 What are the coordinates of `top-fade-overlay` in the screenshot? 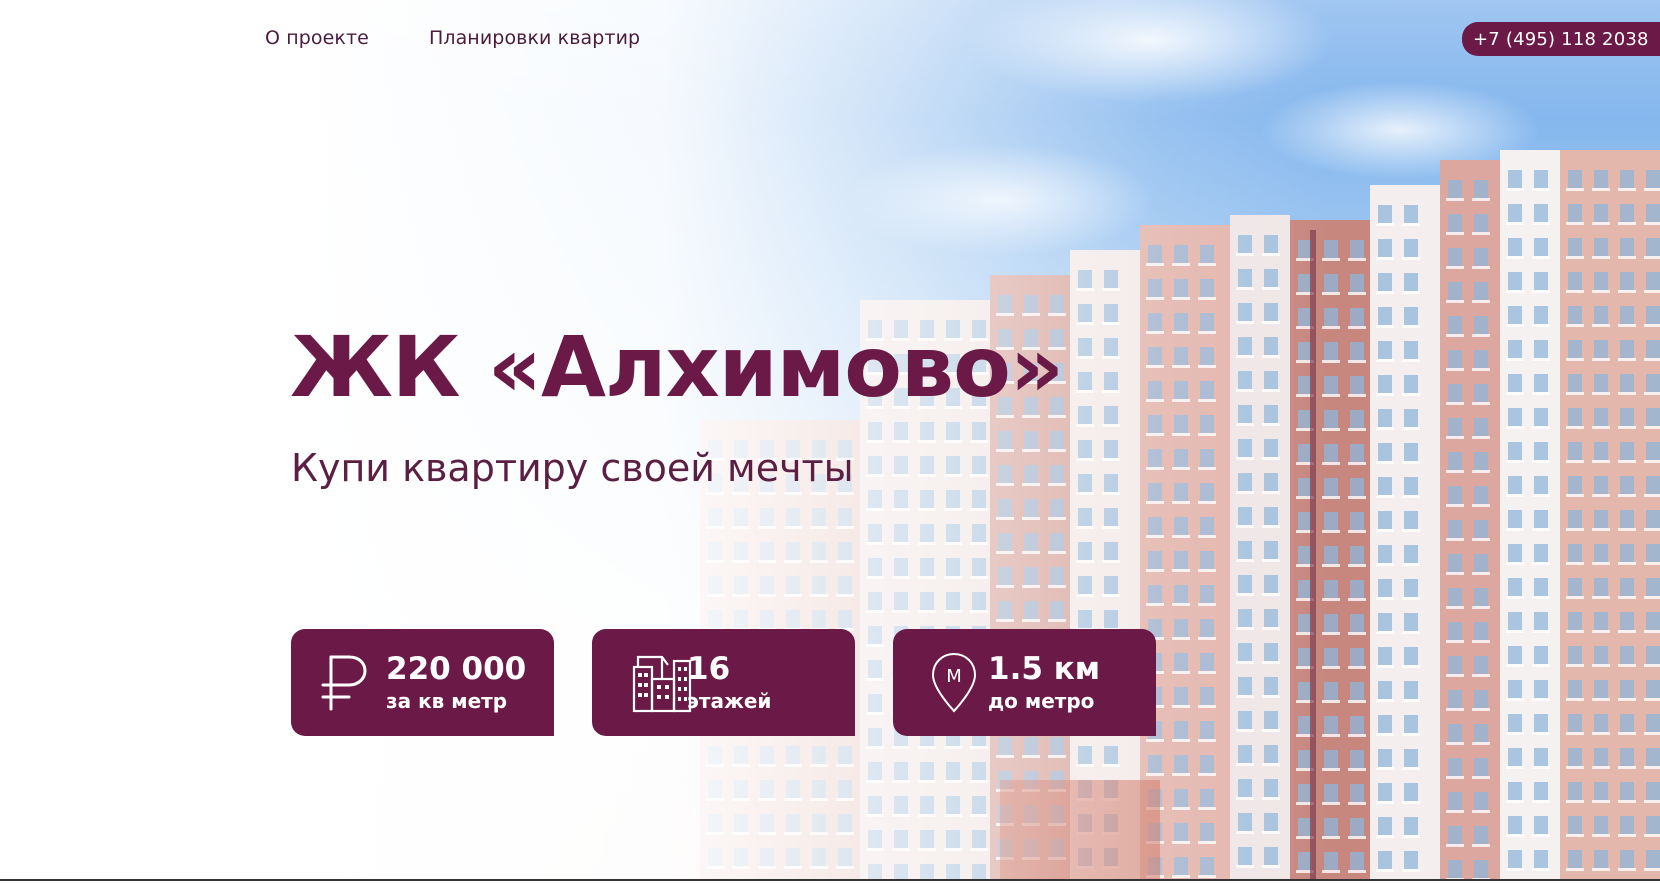 It's located at (830, 60).